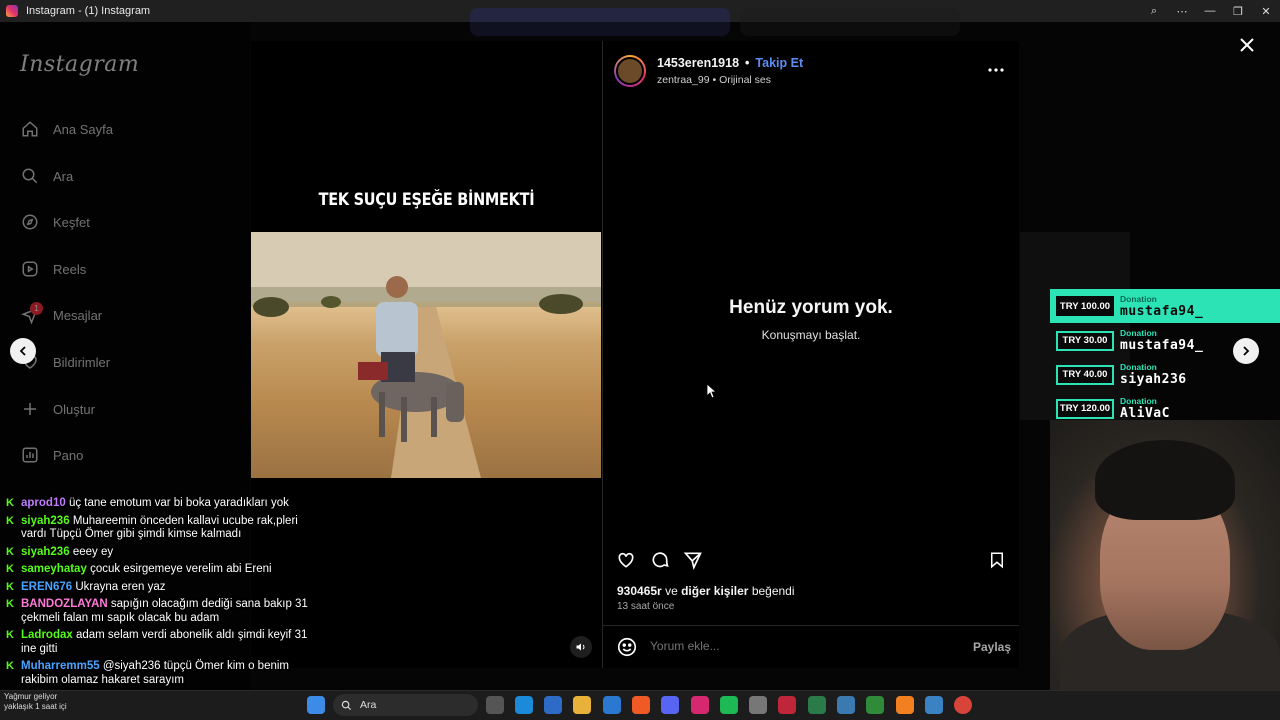 Image resolution: width=1280 pixels, height=720 pixels. I want to click on previous-post-button, so click(23, 351).